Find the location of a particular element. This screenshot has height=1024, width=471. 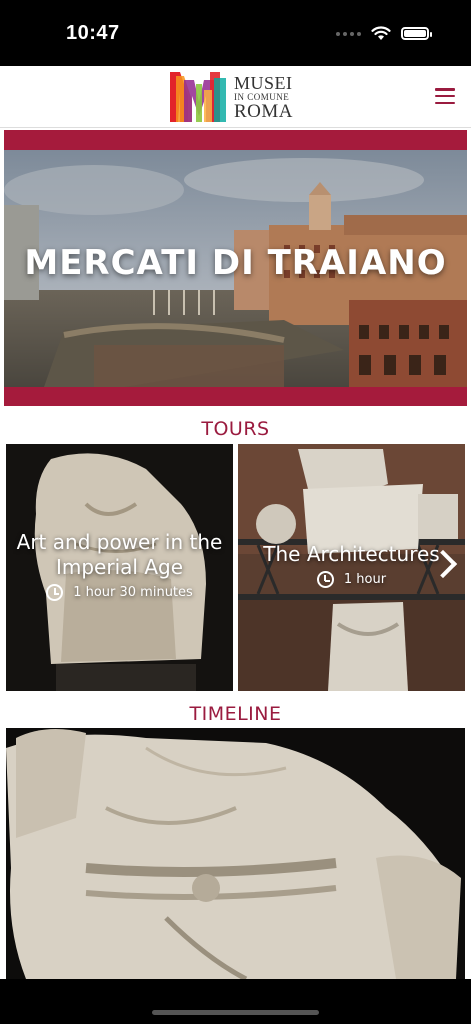

tour-1-duration-text: 1 hour 30 minutes is located at coordinates (133, 592).